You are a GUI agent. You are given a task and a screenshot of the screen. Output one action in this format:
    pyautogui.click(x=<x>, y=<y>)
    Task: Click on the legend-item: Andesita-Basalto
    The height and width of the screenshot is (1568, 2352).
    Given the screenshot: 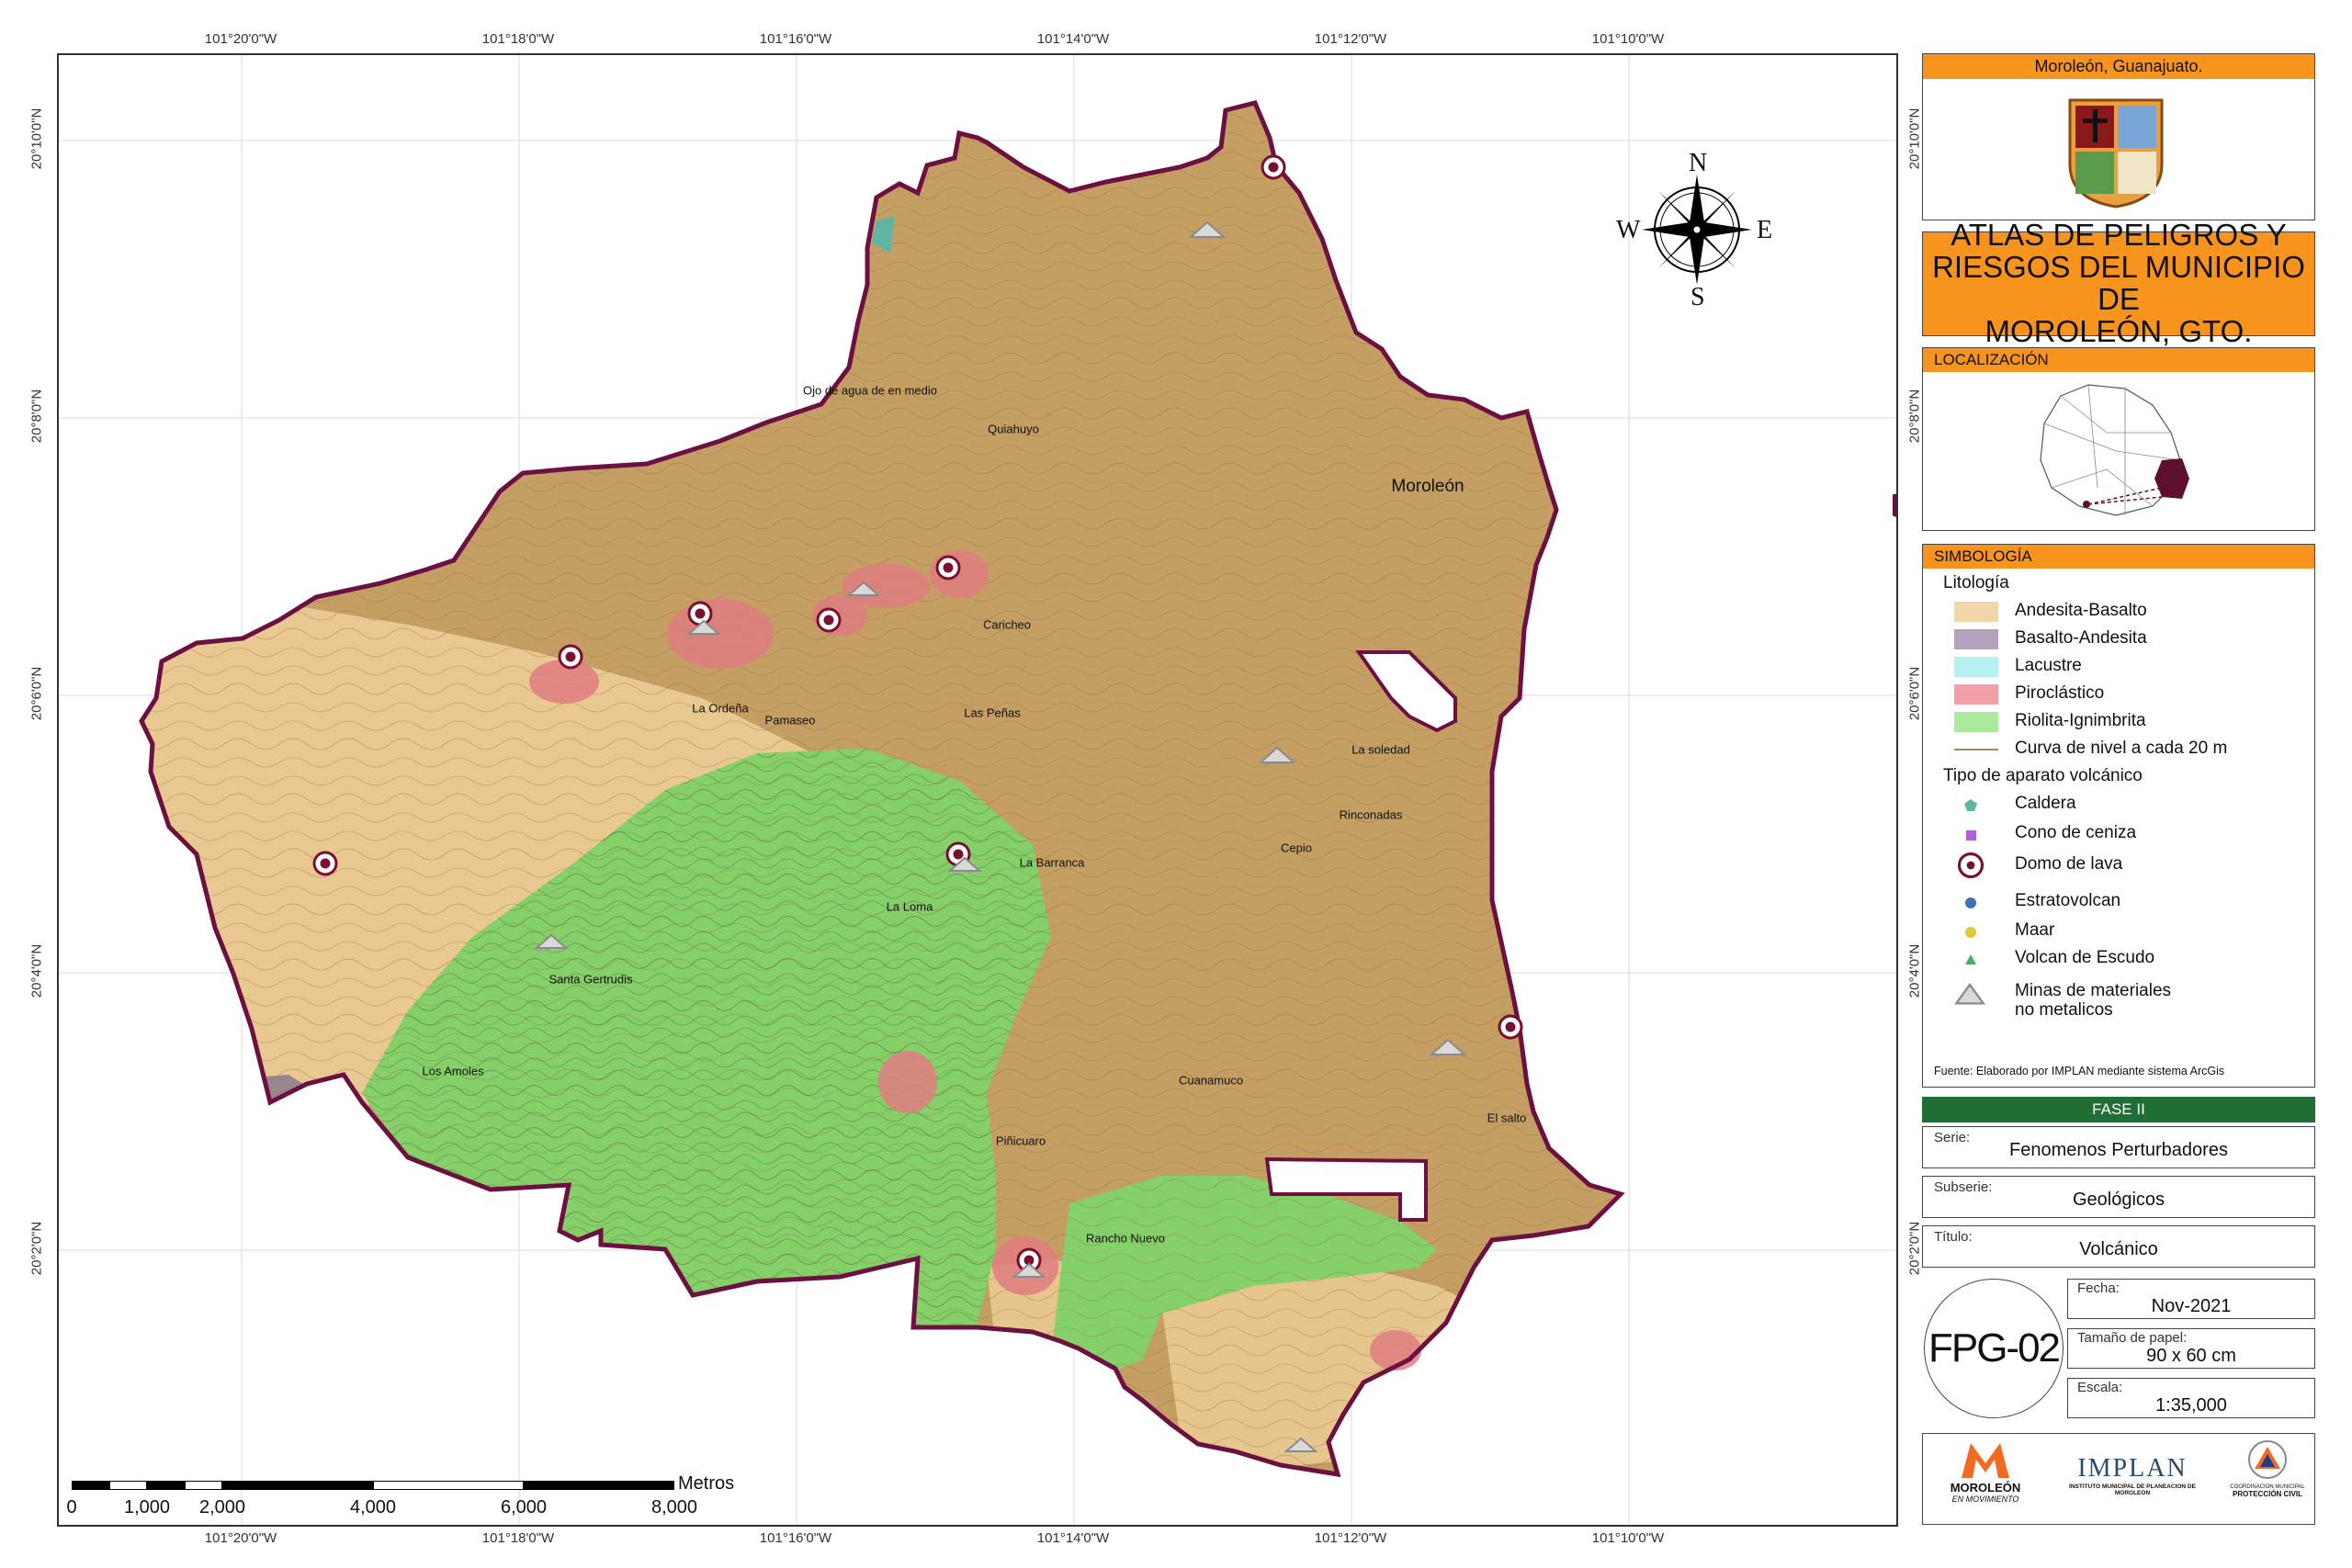 What is the action you would take?
    pyautogui.click(x=2118, y=612)
    